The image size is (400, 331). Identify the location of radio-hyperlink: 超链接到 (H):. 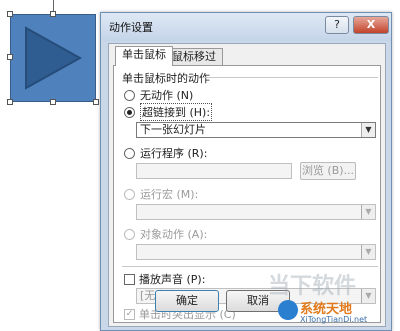
(168, 112).